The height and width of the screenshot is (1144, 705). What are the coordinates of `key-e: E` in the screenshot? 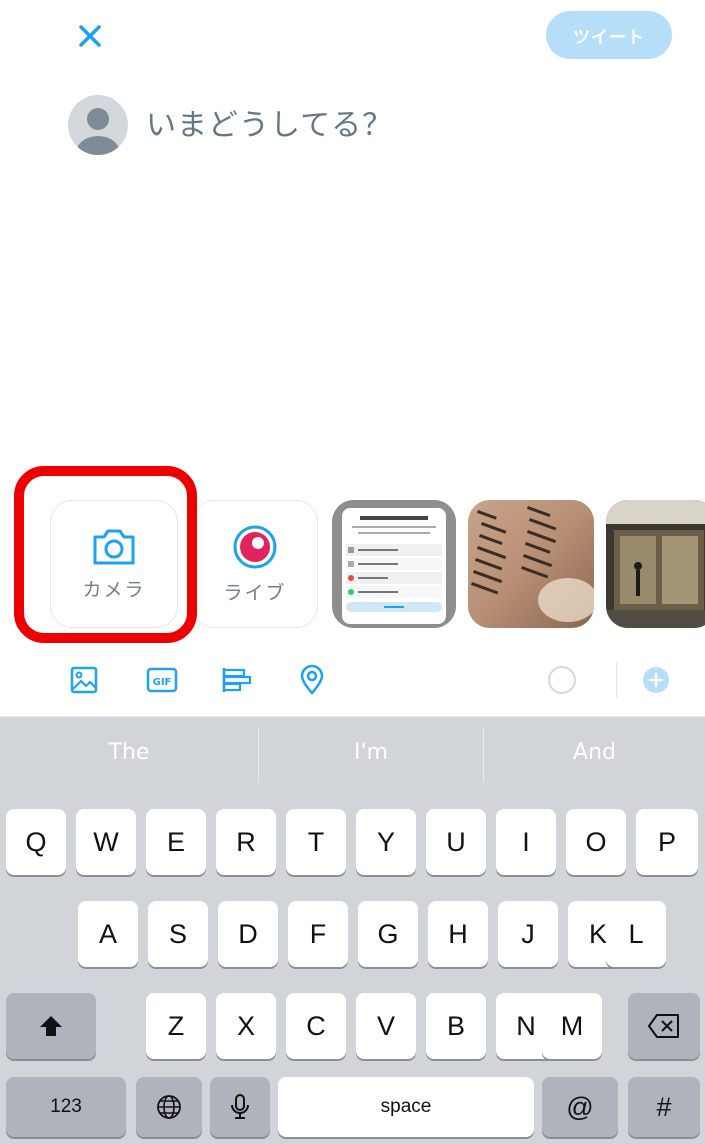 It's located at (176, 842).